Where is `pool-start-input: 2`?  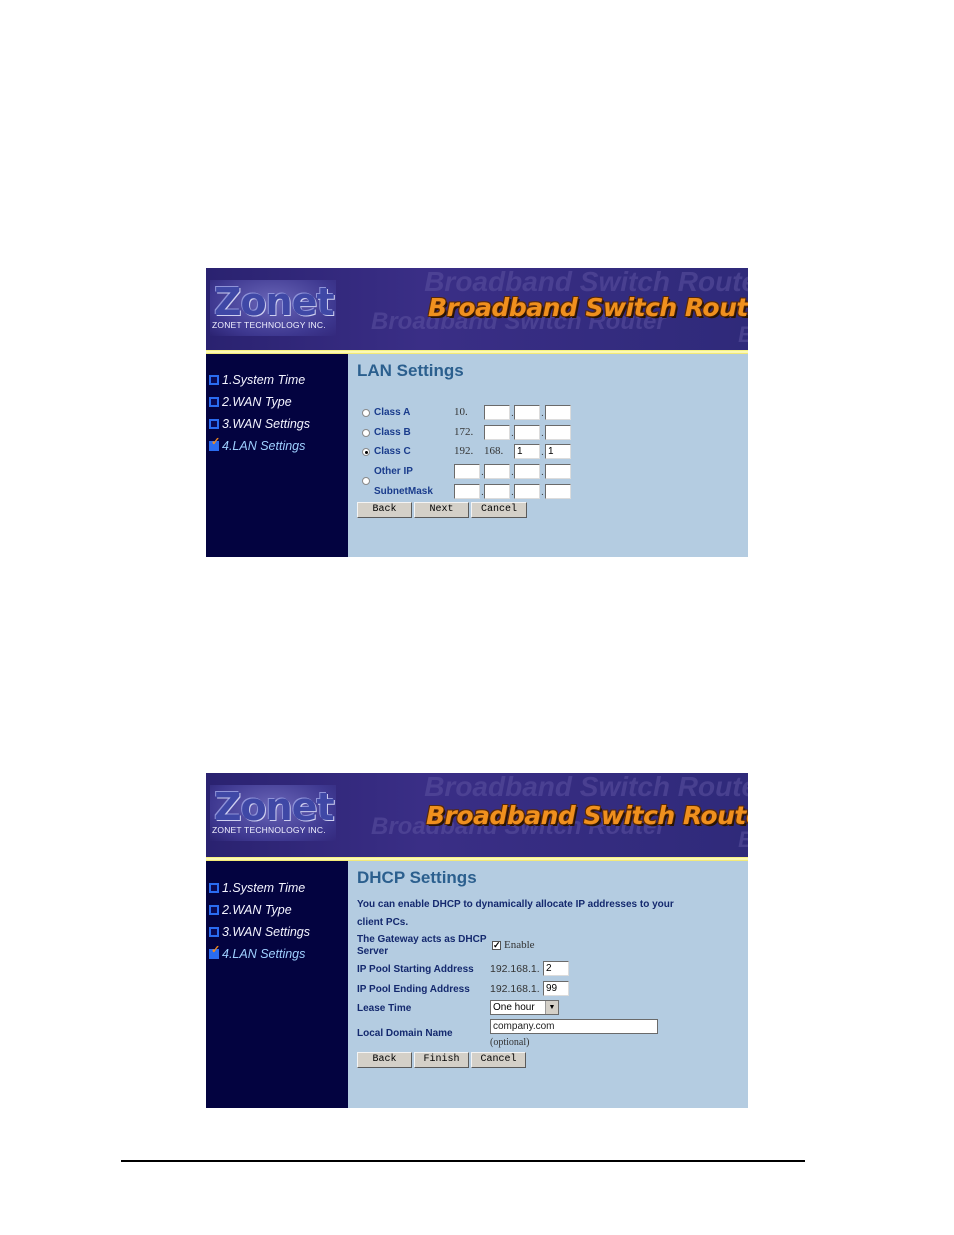 pool-start-input: 2 is located at coordinates (556, 968).